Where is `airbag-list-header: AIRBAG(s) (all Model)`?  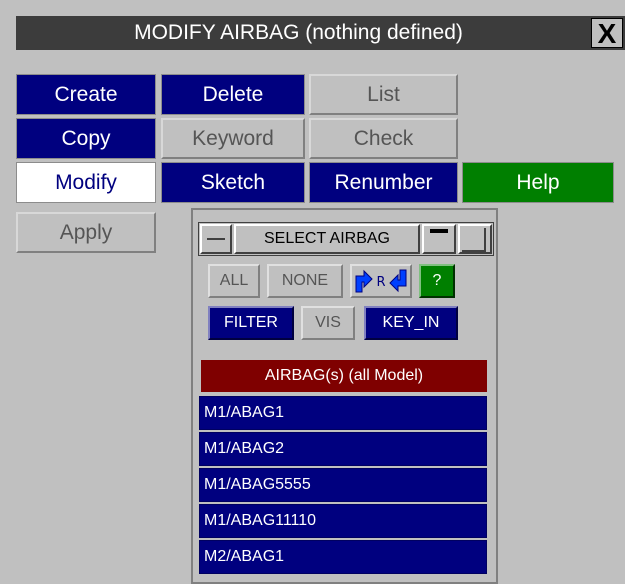
airbag-list-header: AIRBAG(s) (all Model) is located at coordinates (344, 376).